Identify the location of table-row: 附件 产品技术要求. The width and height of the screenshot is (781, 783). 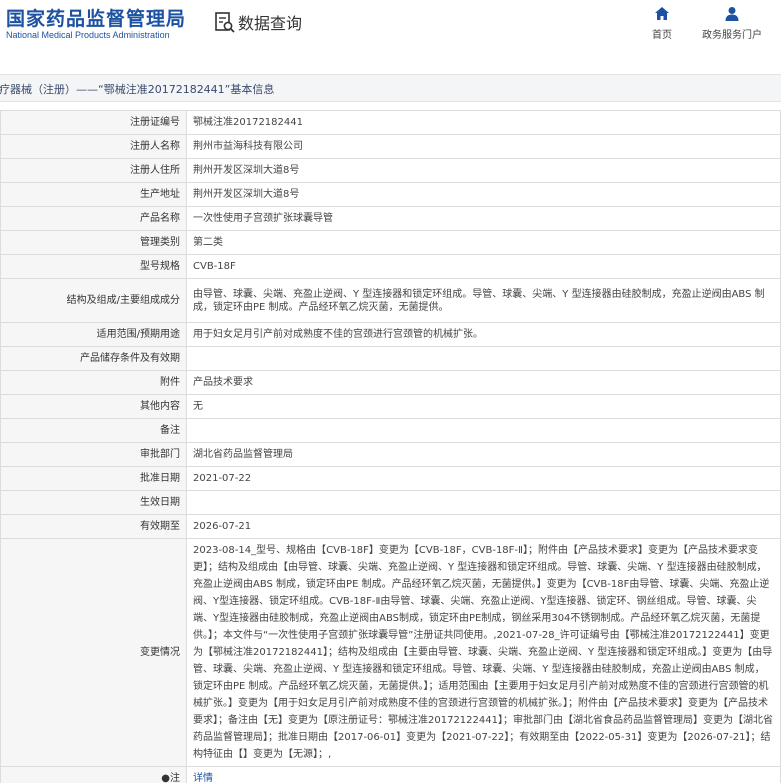
(390, 382).